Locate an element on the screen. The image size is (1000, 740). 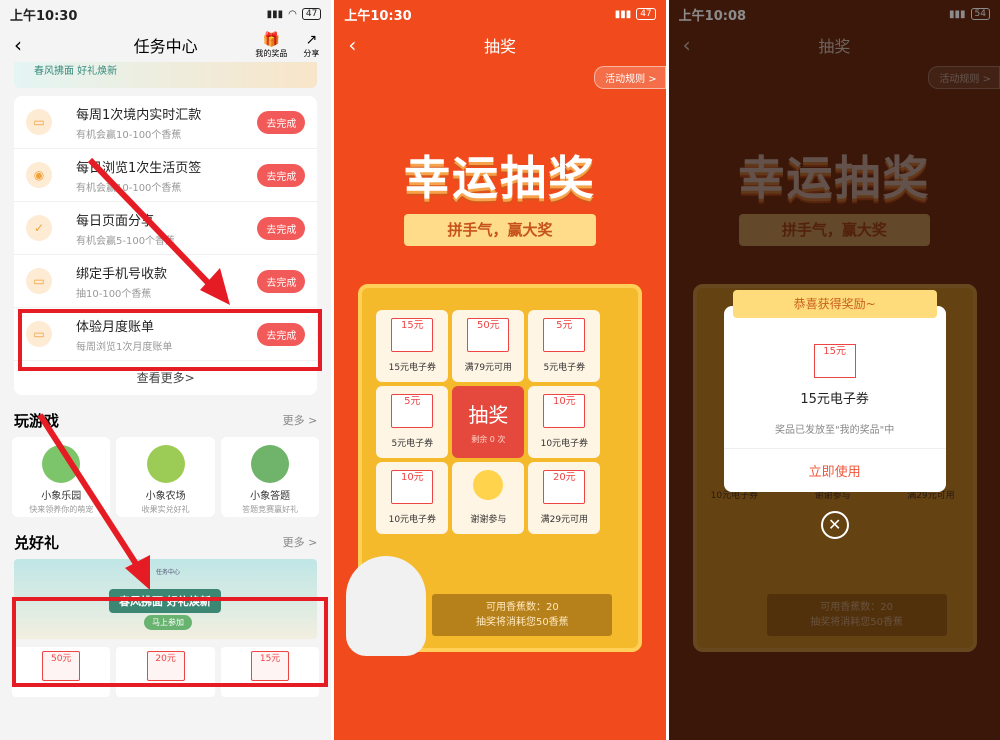
cost-note: 抽奖将消耗您50香蕉 is located at coordinates (522, 622).